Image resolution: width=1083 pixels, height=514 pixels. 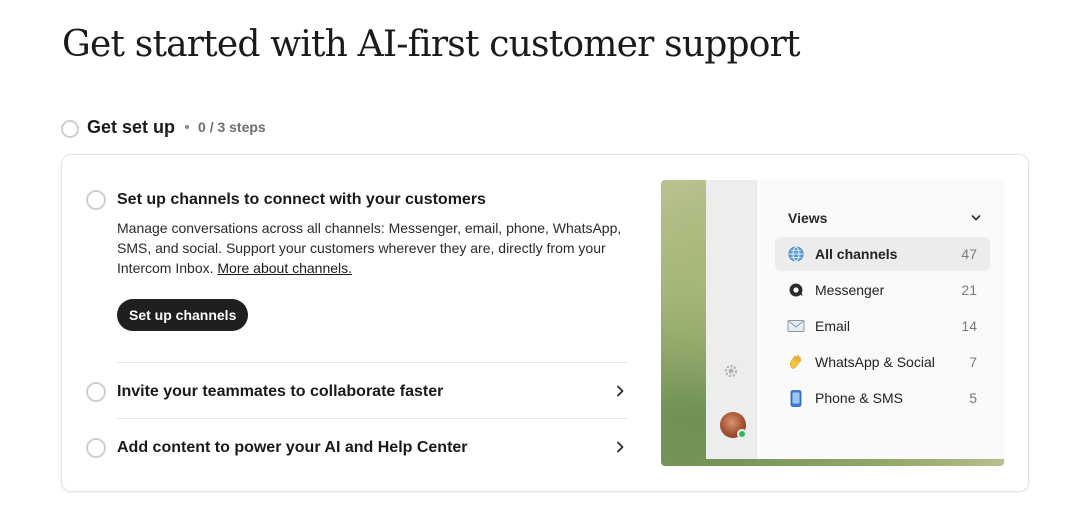 I want to click on gear-icon, so click(x=731, y=371).